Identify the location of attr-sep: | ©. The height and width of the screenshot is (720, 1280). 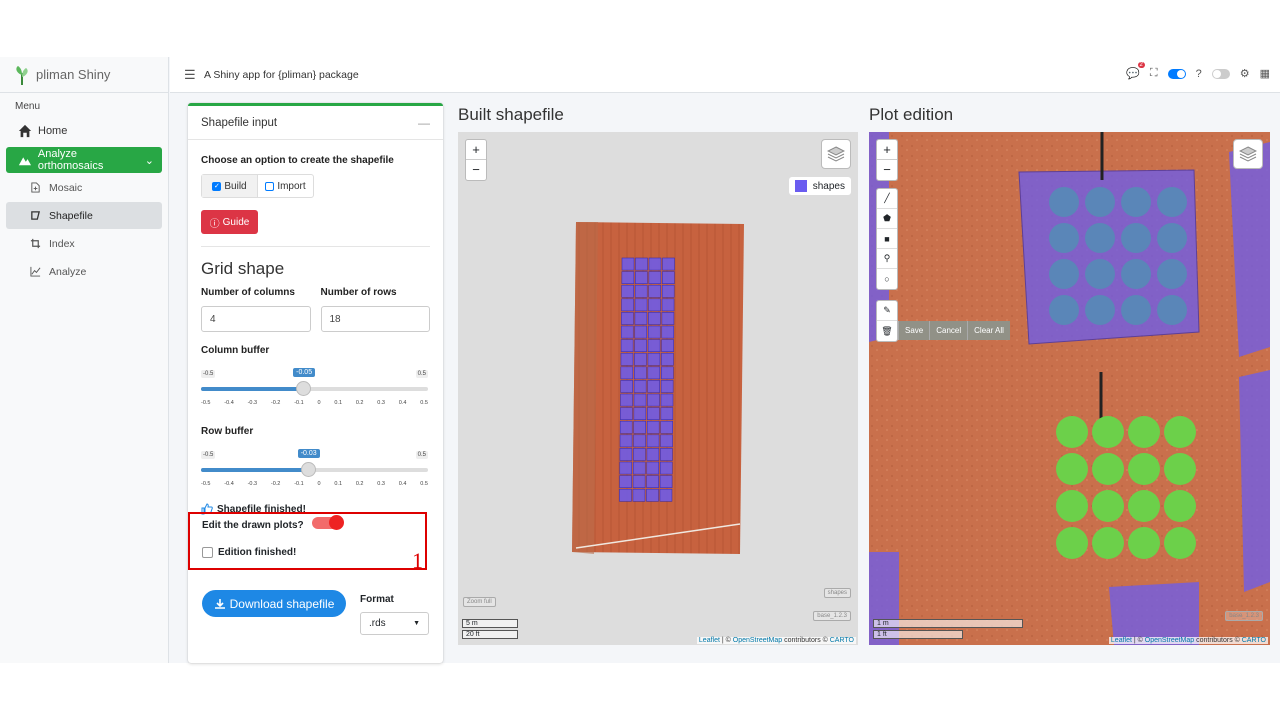
(726, 640).